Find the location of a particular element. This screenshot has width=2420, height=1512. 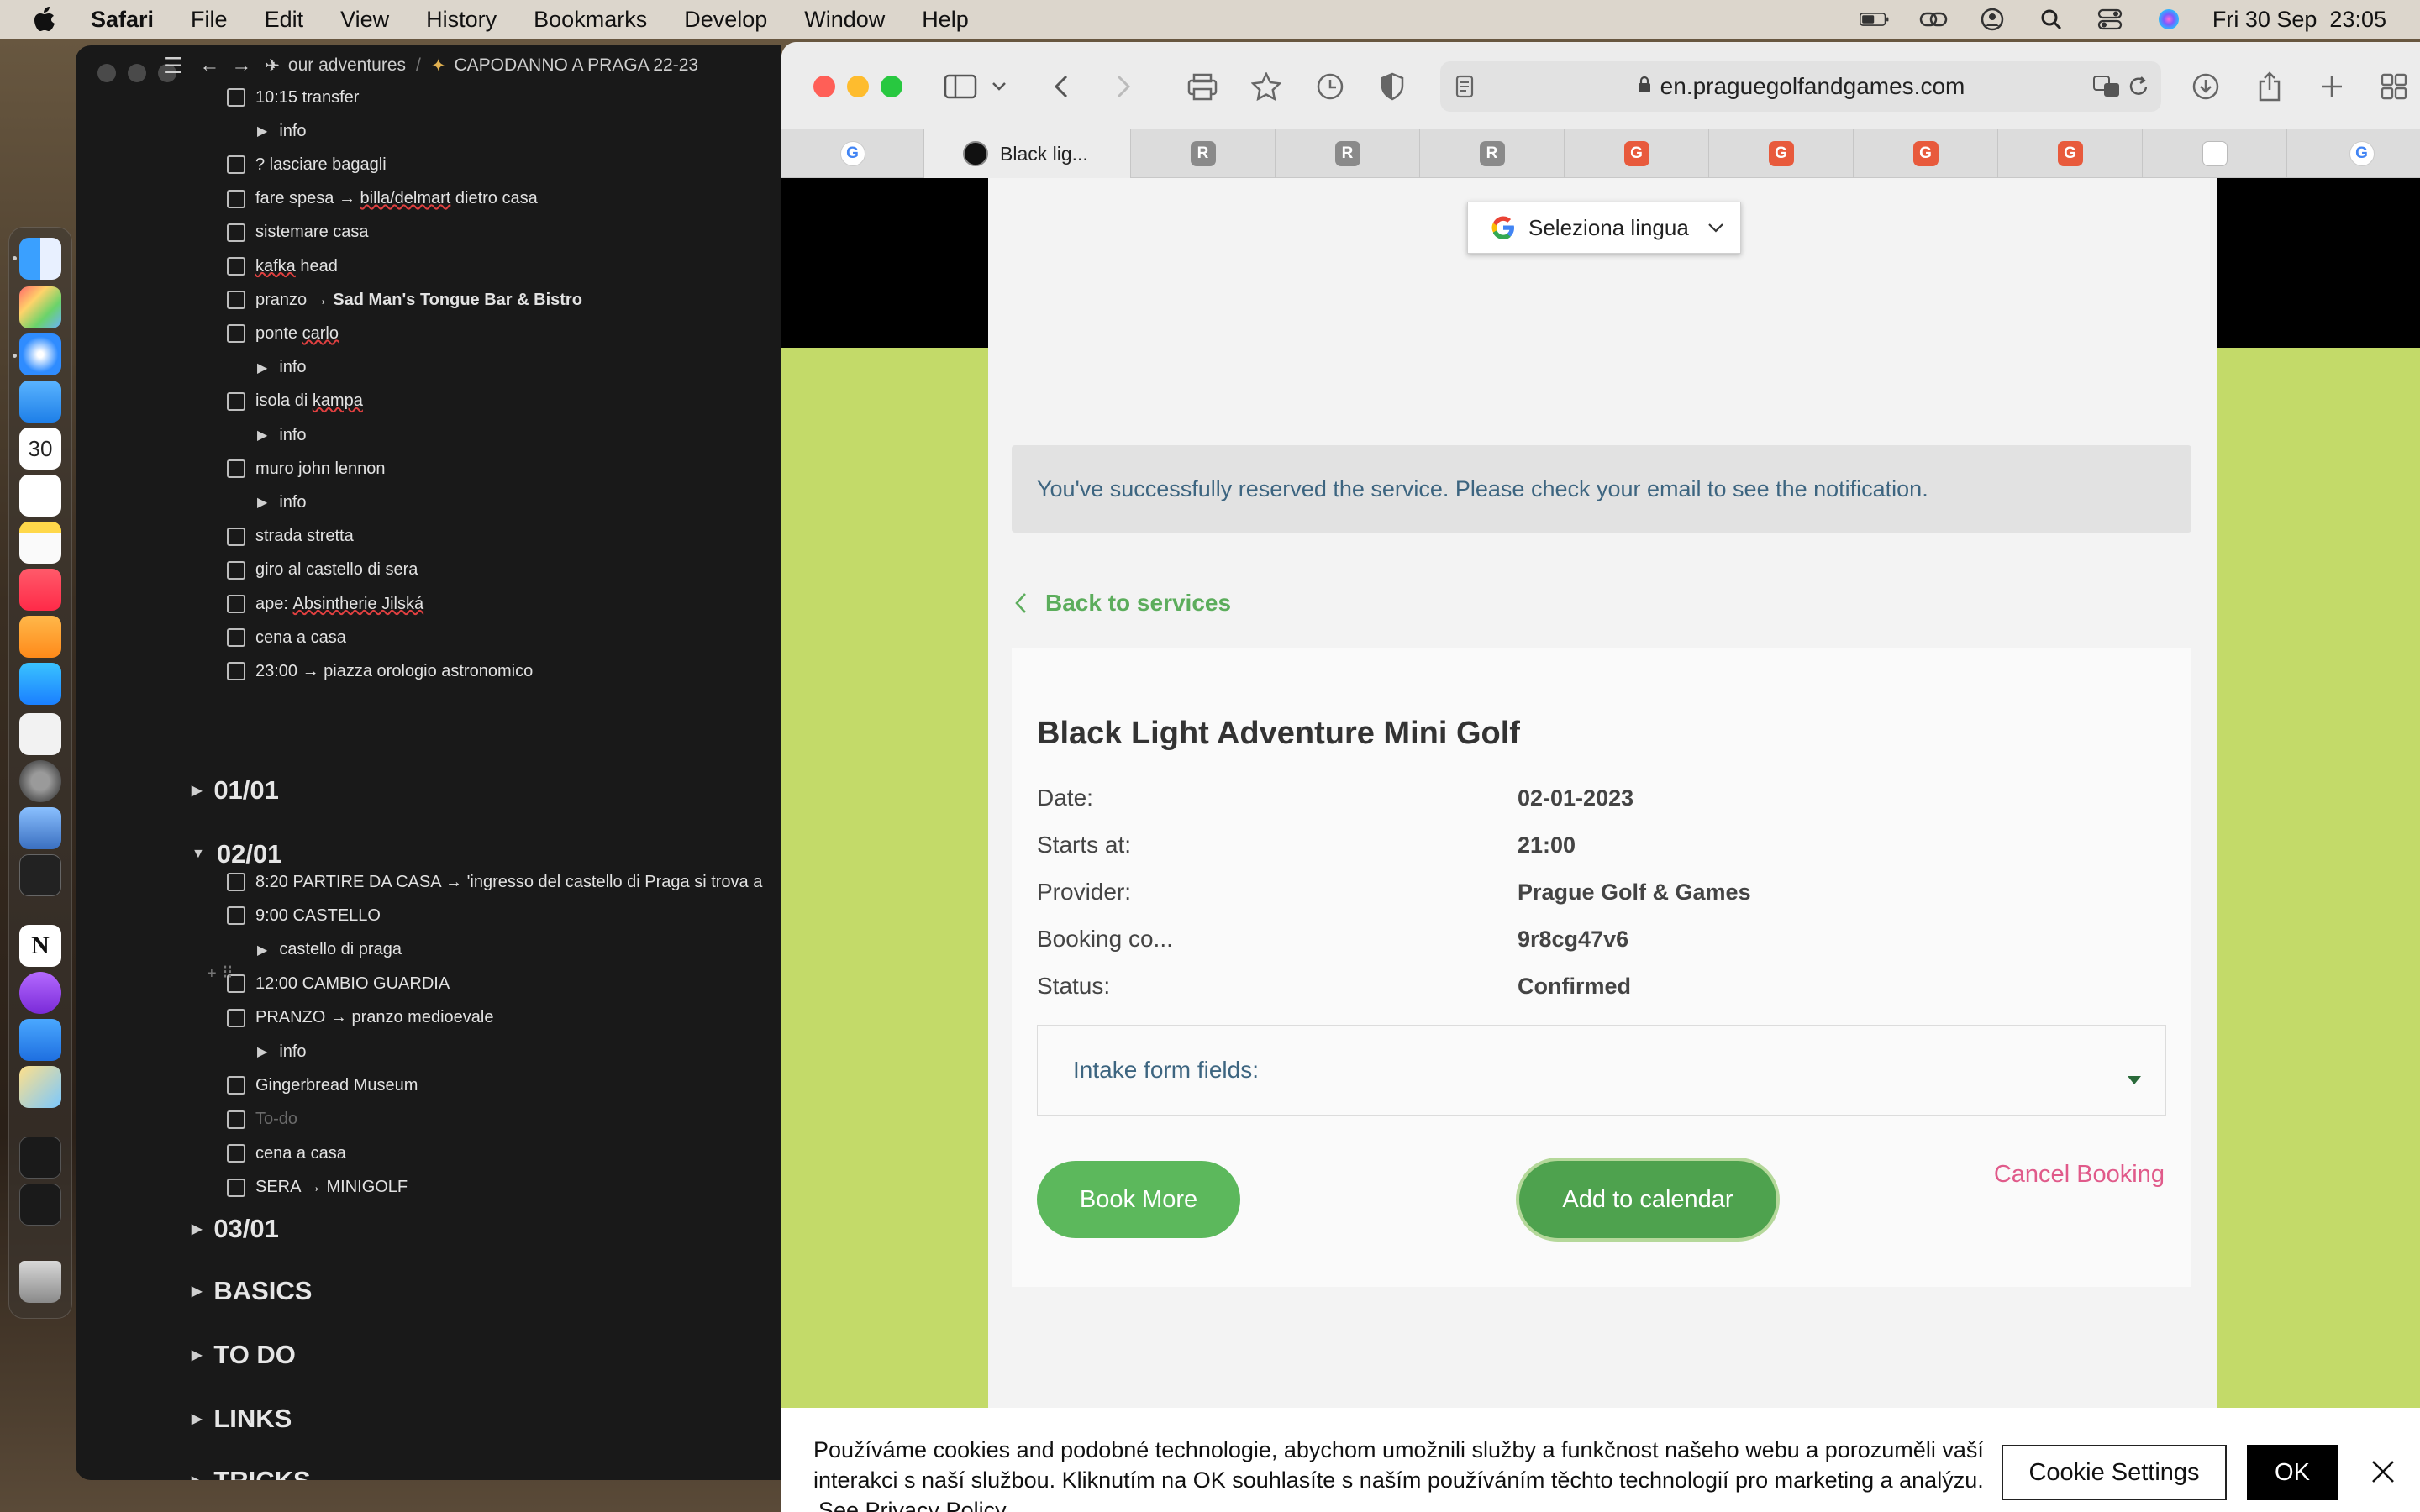

breadcrumb-item: our adventures is located at coordinates (347, 65).